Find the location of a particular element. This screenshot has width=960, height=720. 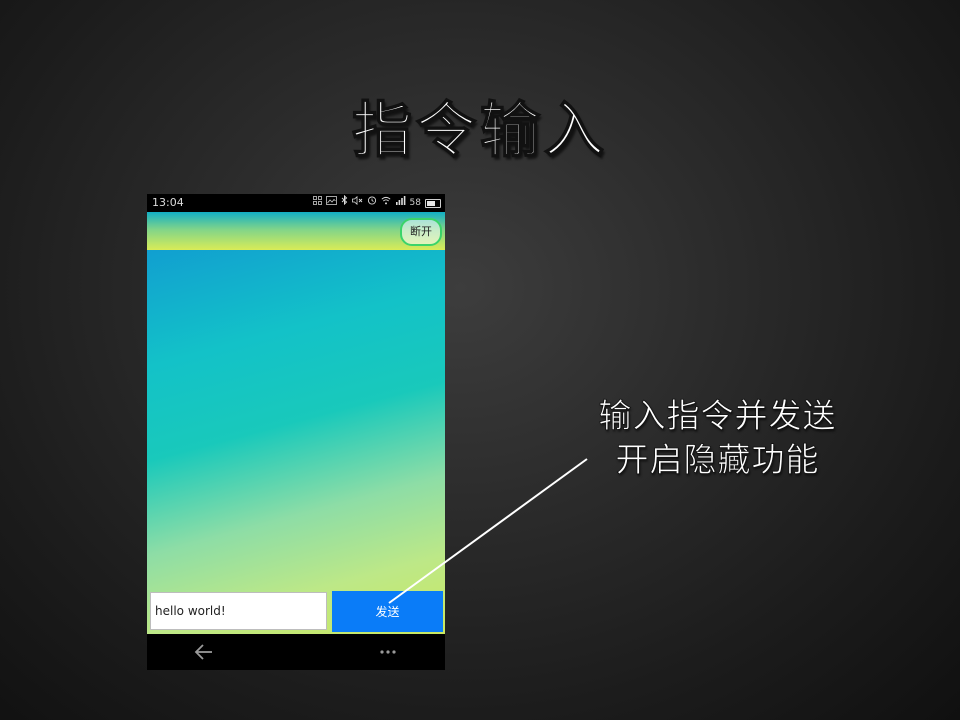

callout-line-1: 输入指令并发送 is located at coordinates (717, 416).